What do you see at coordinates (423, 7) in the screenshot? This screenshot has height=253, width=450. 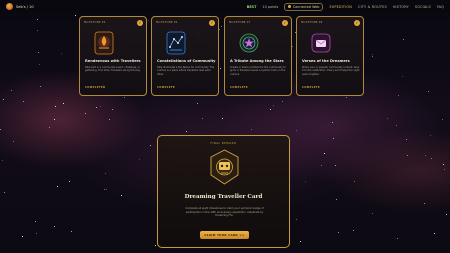 I see `nav-socials: SOCIALS` at bounding box center [423, 7].